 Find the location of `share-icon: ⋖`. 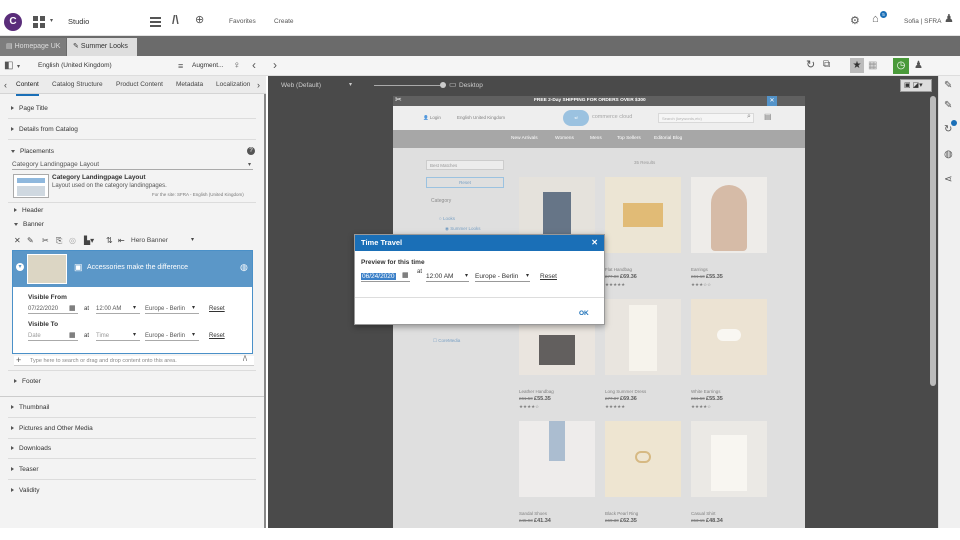

share-icon: ⋖ is located at coordinates (948, 180).